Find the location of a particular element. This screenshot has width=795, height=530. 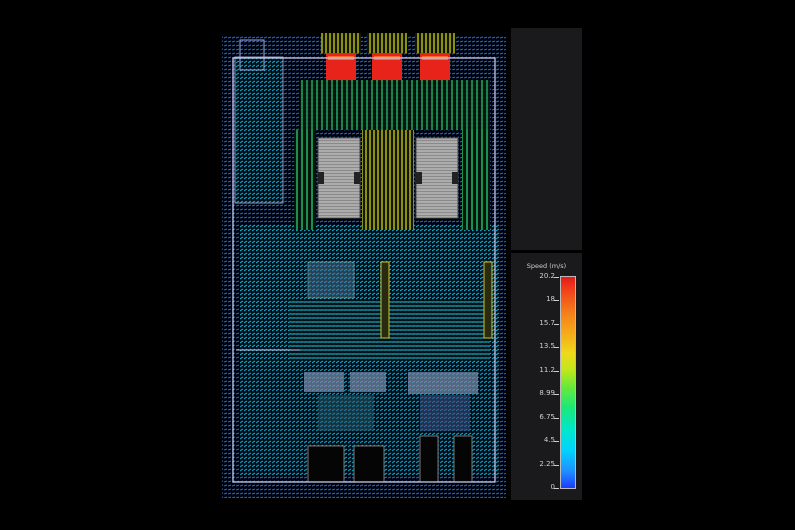

legend-tick: 0 is located at coordinates (552, 487).